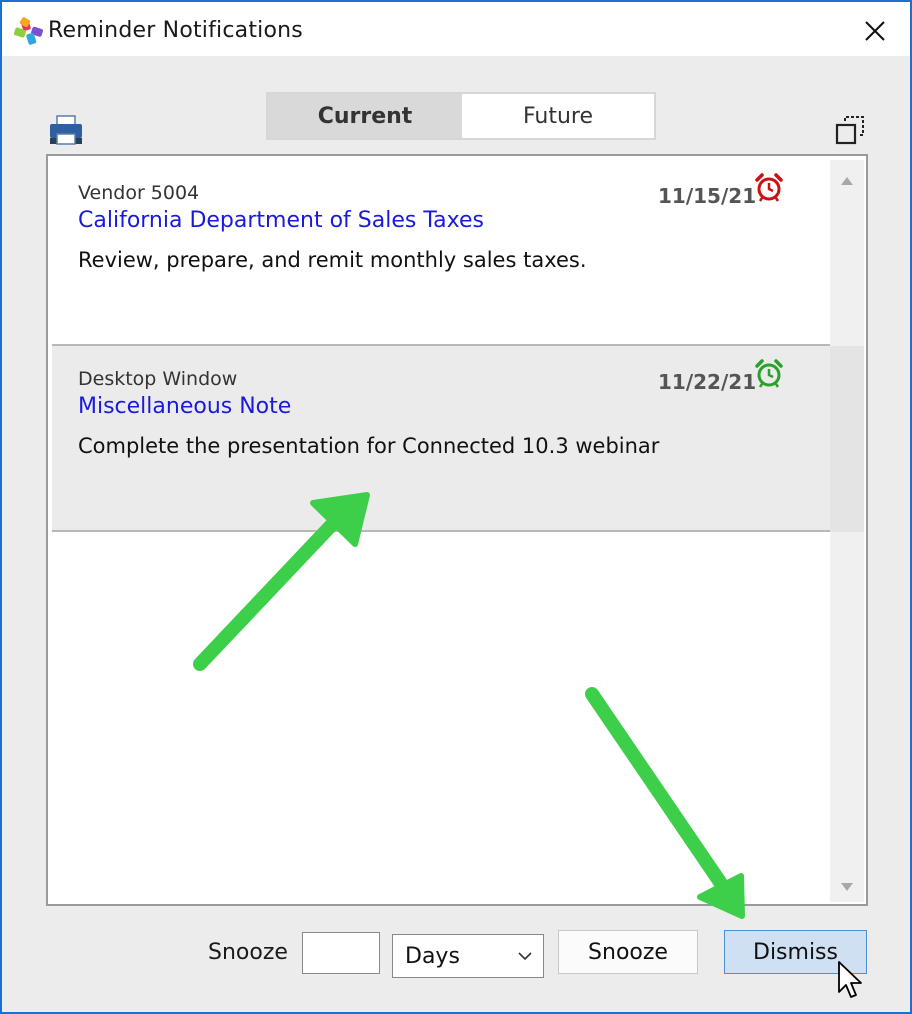 Image resolution: width=912 pixels, height=1014 pixels. Describe the element at coordinates (28, 31) in the screenshot. I see `colorful-pinwheel-icon` at that location.